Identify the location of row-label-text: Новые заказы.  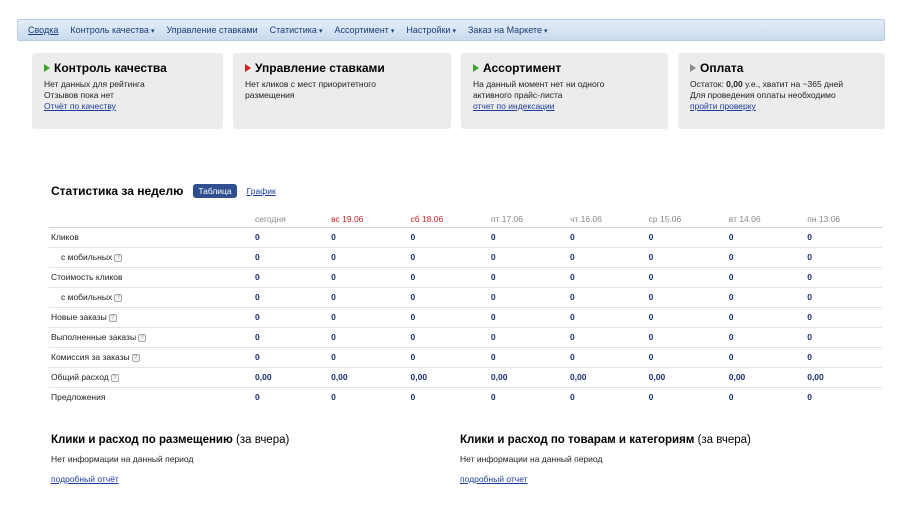
(79, 317).